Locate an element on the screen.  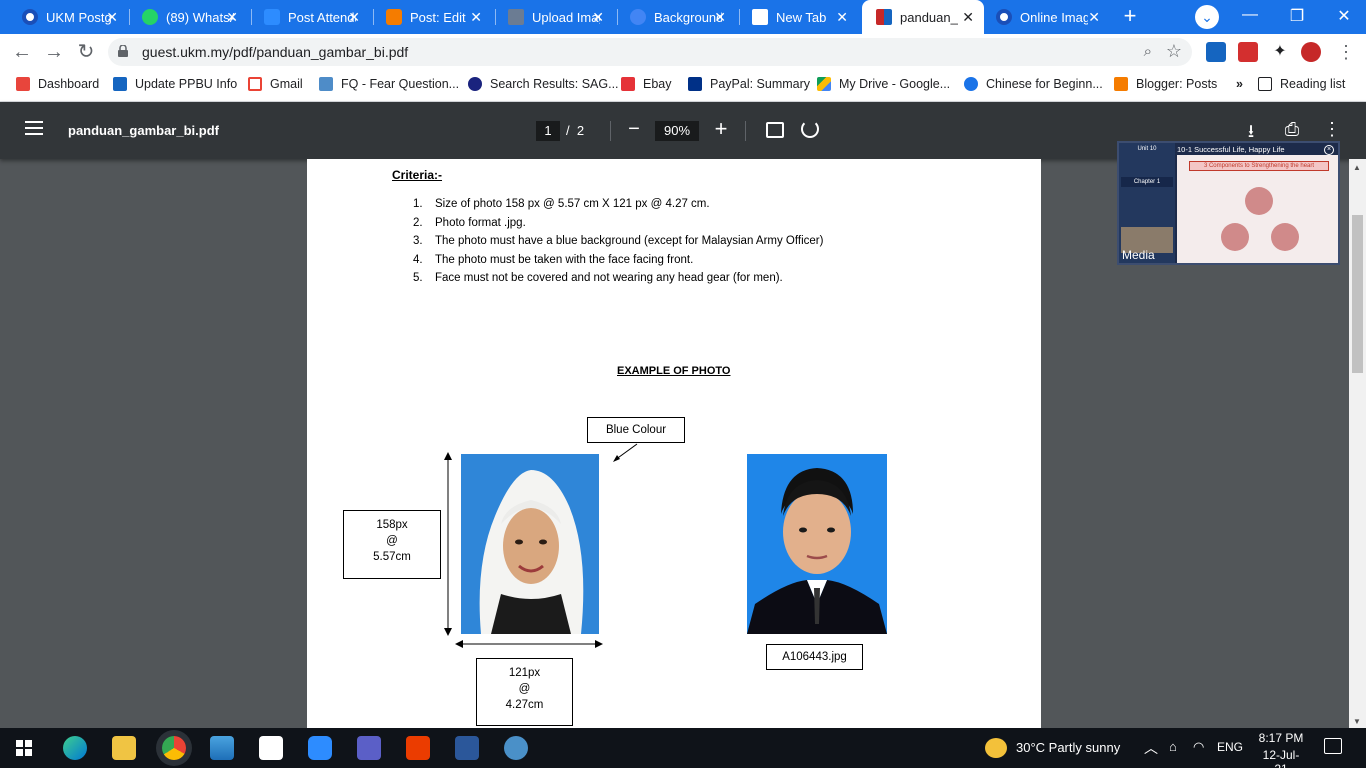
chevron-up-icon: ︿ is located at coordinates (1151, 748).